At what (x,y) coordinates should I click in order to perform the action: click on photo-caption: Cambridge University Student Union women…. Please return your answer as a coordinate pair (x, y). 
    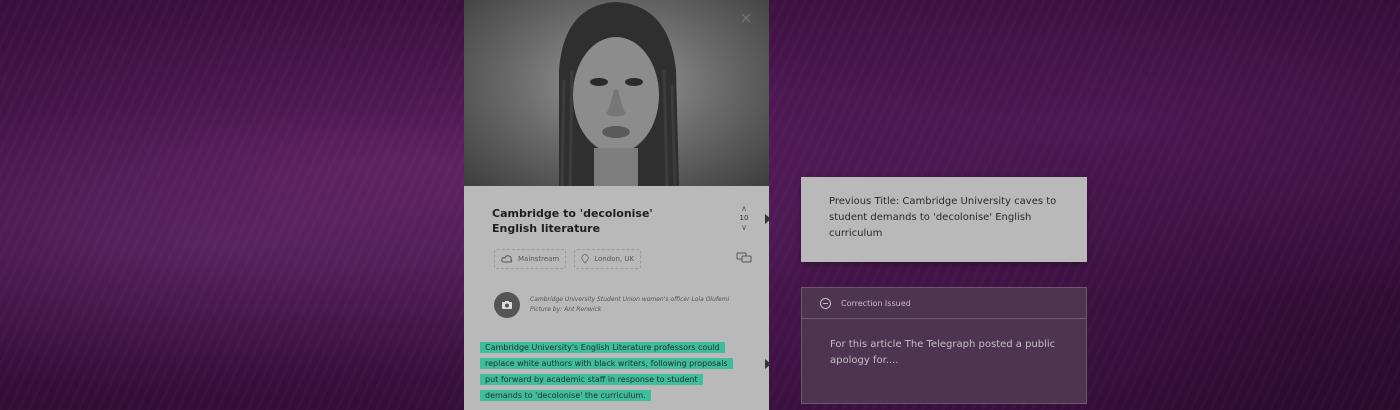
    Looking at the image, I should click on (630, 299).